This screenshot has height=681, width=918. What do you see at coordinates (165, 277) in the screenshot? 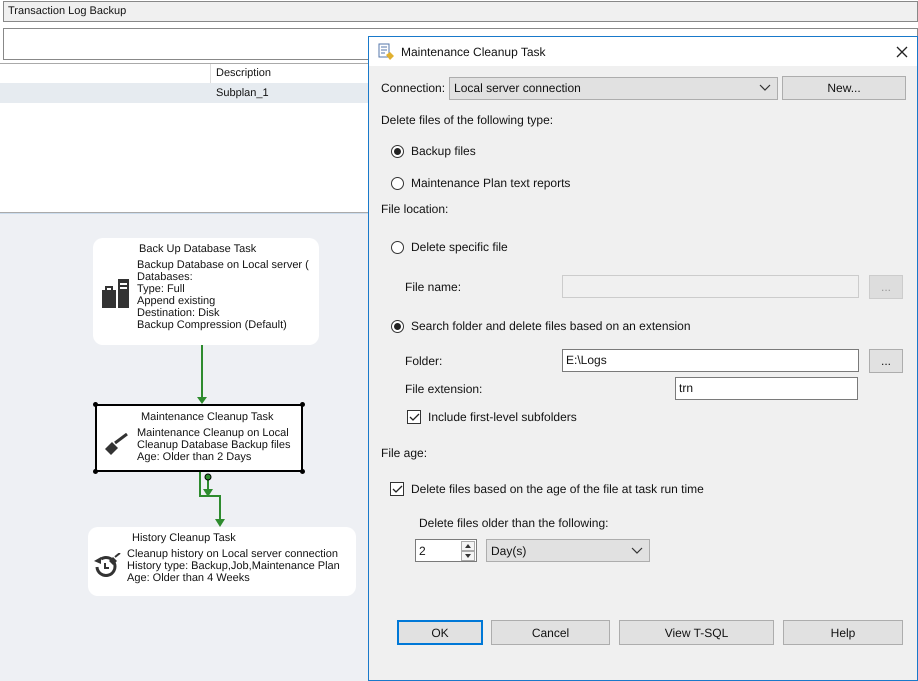
I see `task-detail: Databases:` at bounding box center [165, 277].